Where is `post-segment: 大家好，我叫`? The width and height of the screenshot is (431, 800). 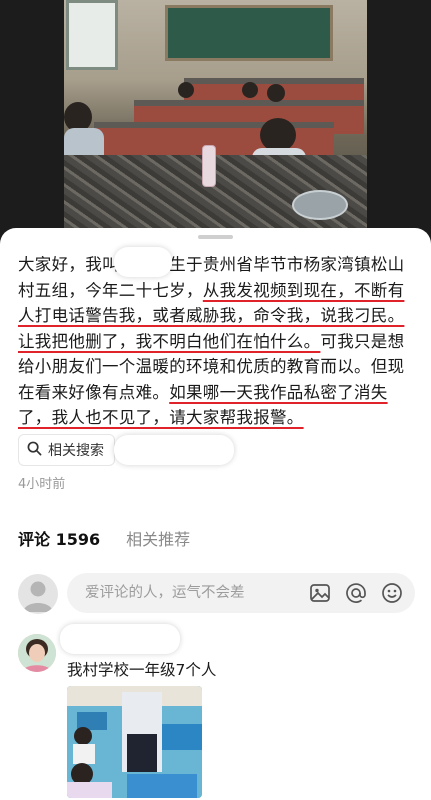 post-segment: 大家好，我叫 is located at coordinates (68, 264).